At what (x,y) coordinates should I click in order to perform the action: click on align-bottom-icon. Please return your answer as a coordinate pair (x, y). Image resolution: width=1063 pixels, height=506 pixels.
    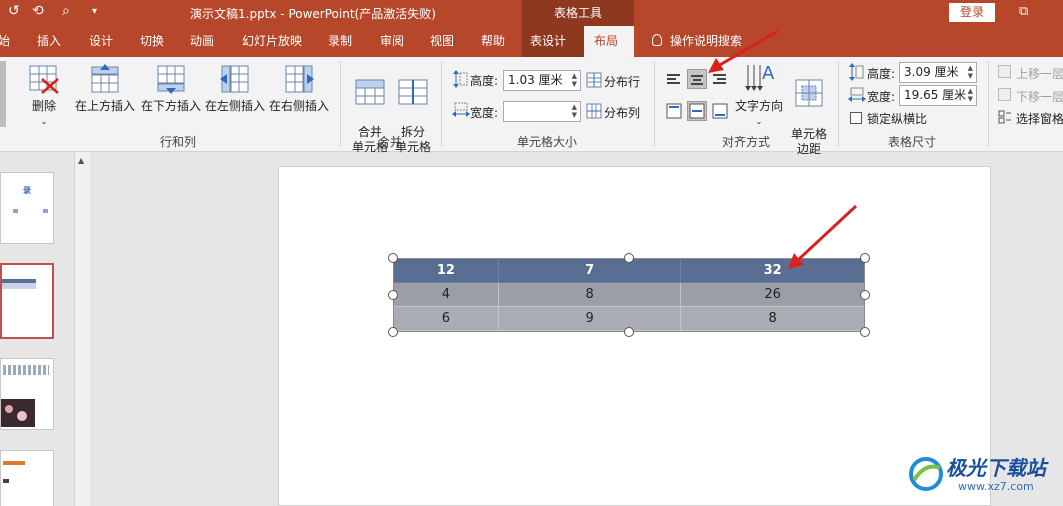
    Looking at the image, I should click on (720, 111).